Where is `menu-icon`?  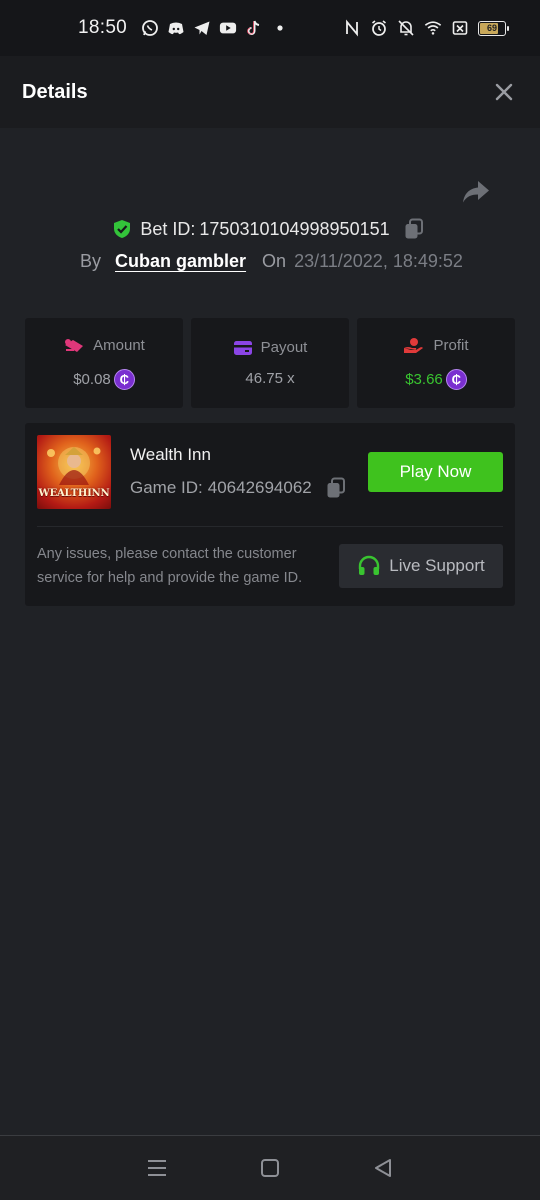
menu-icon is located at coordinates (156, 1168).